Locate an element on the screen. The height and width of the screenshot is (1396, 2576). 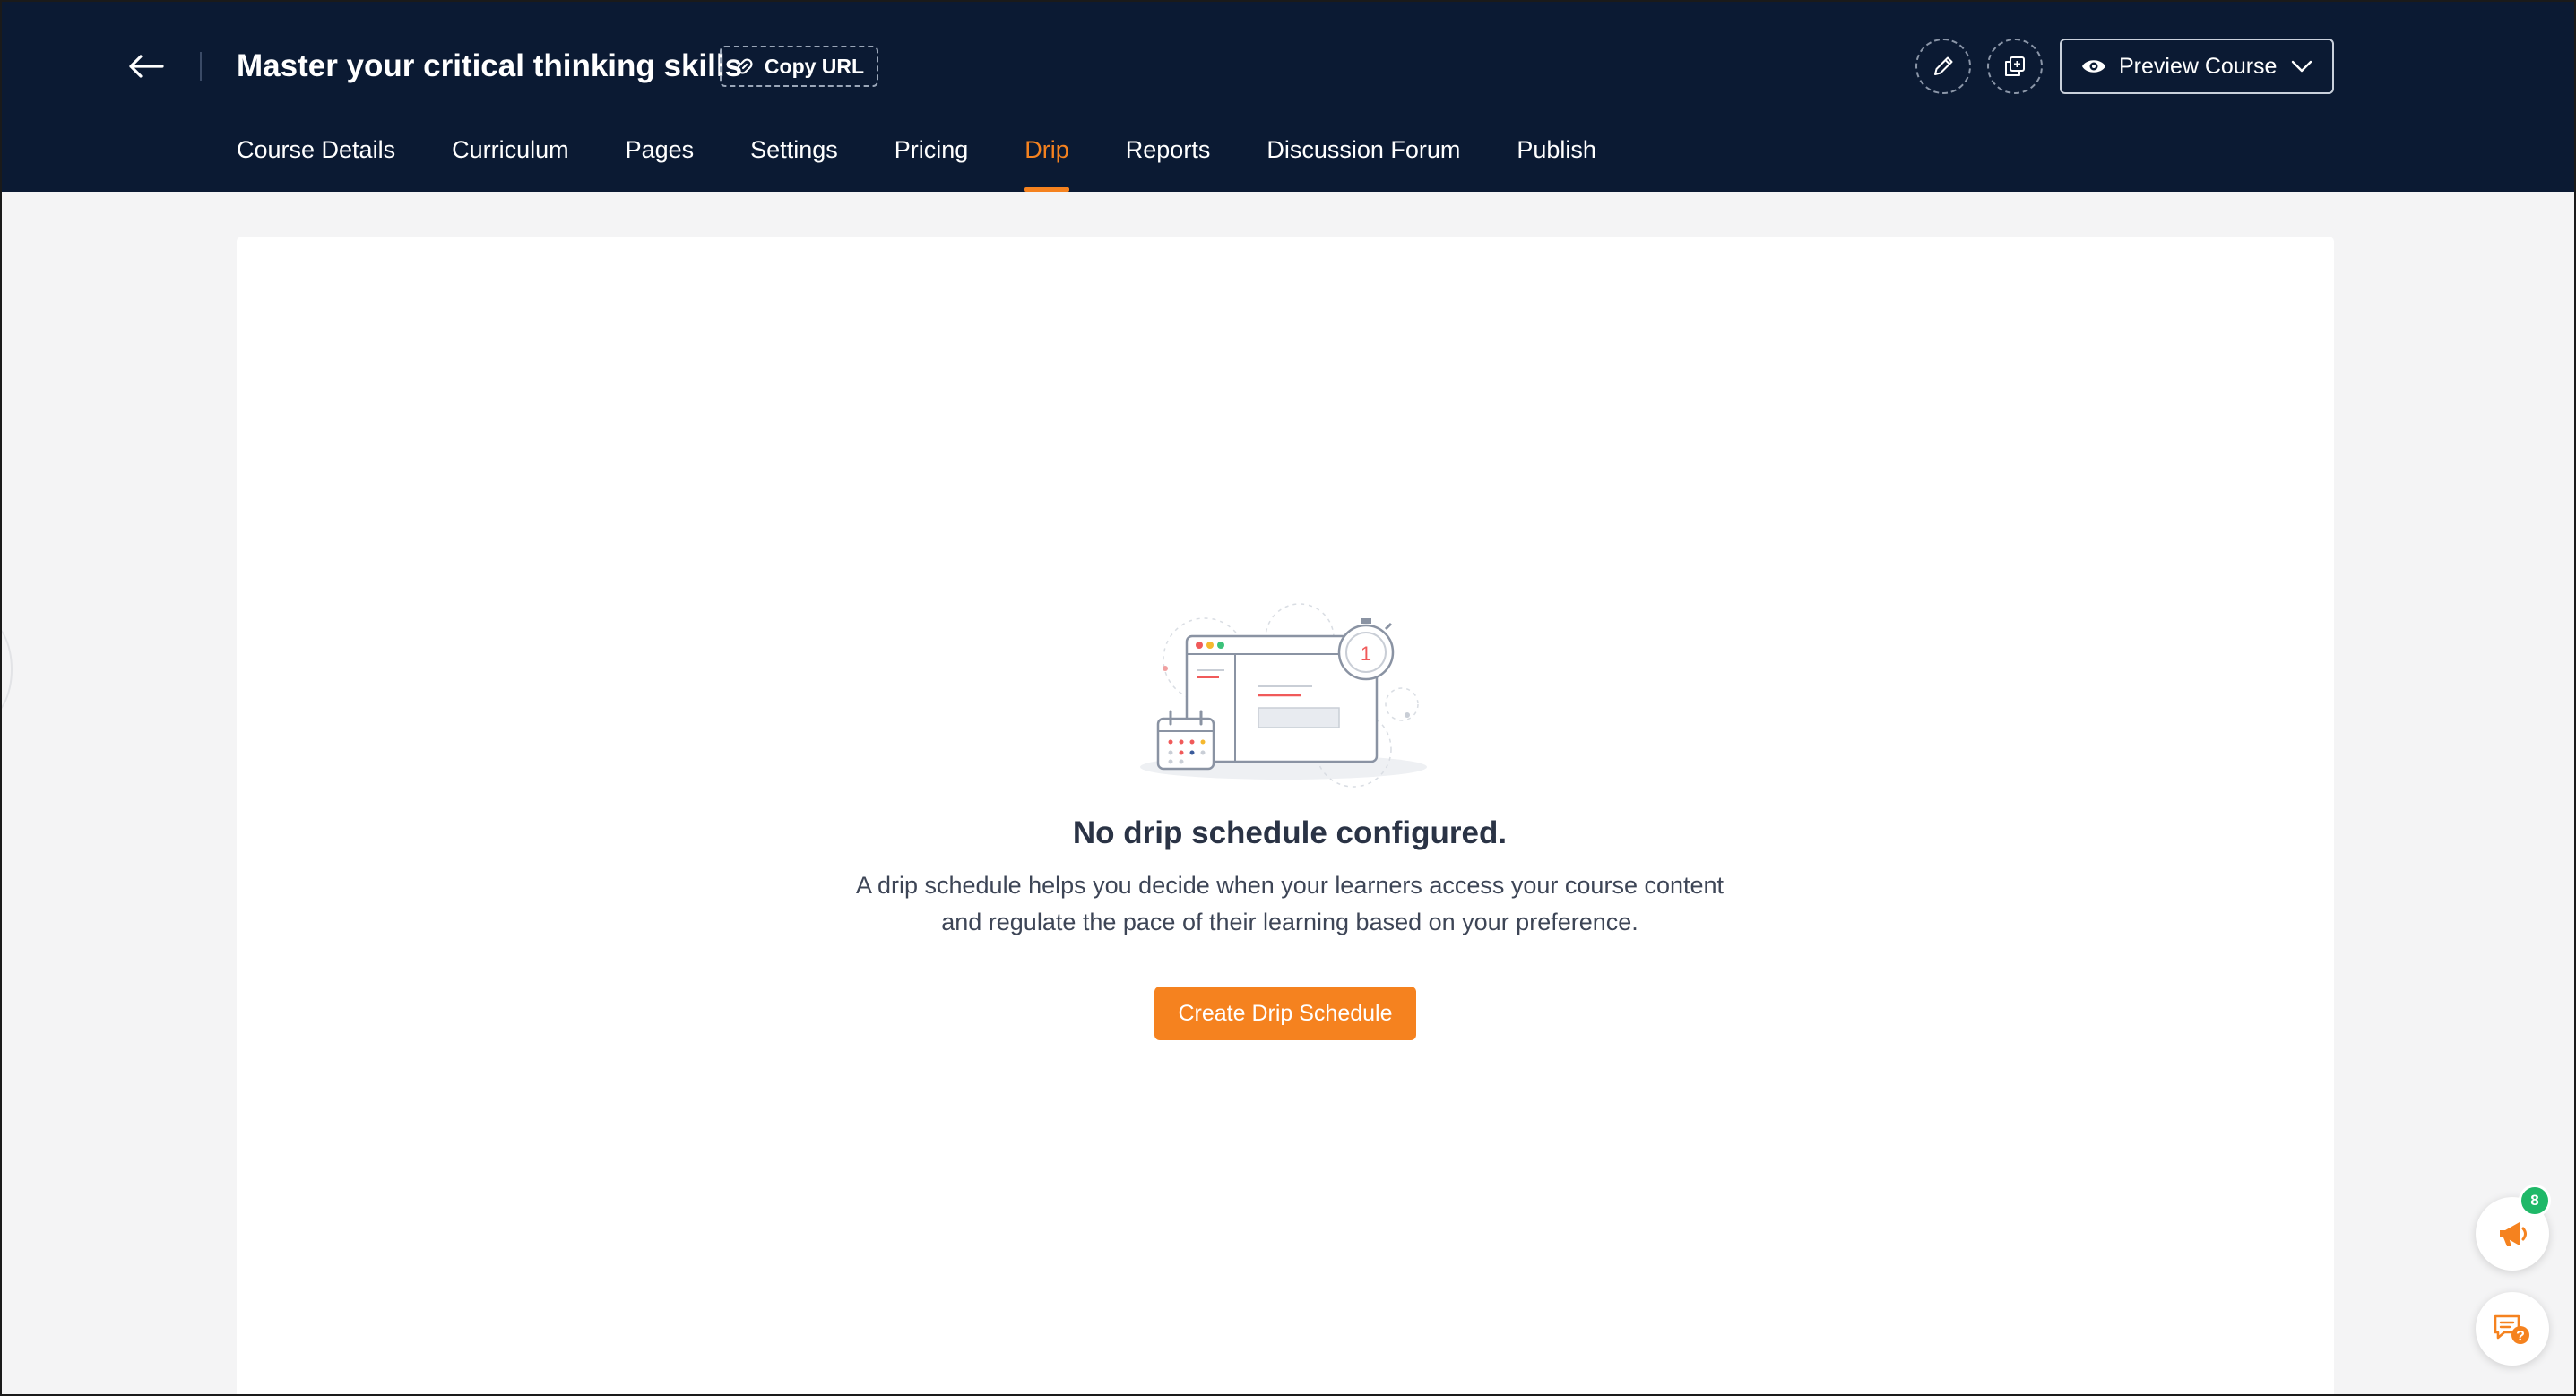
back-arrow-icon is located at coordinates (146, 67).